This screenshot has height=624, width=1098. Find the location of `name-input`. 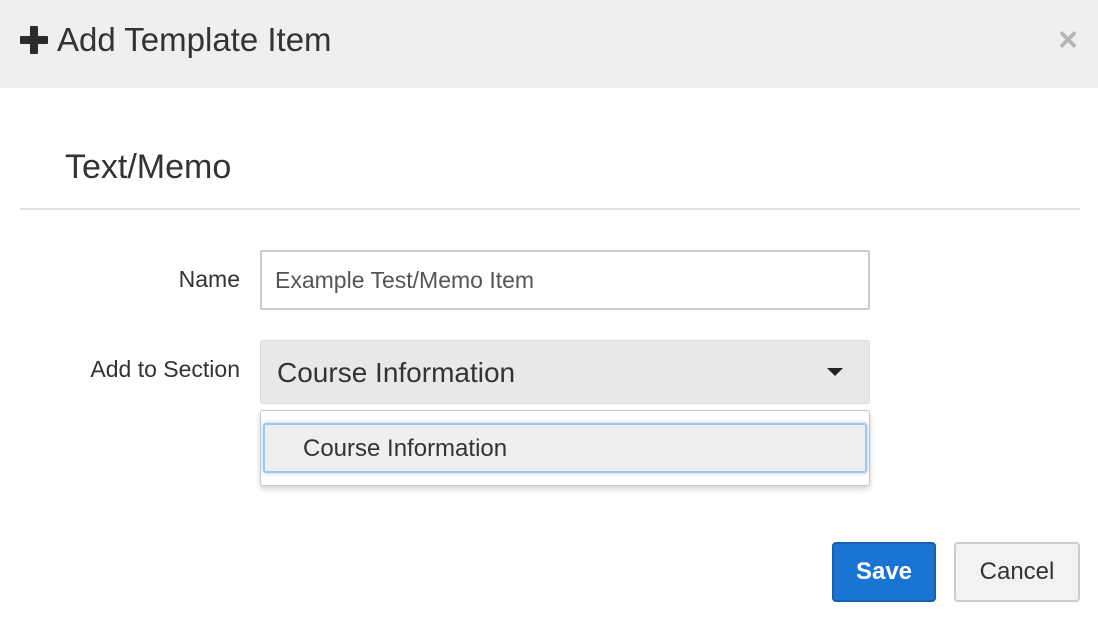

name-input is located at coordinates (565, 280).